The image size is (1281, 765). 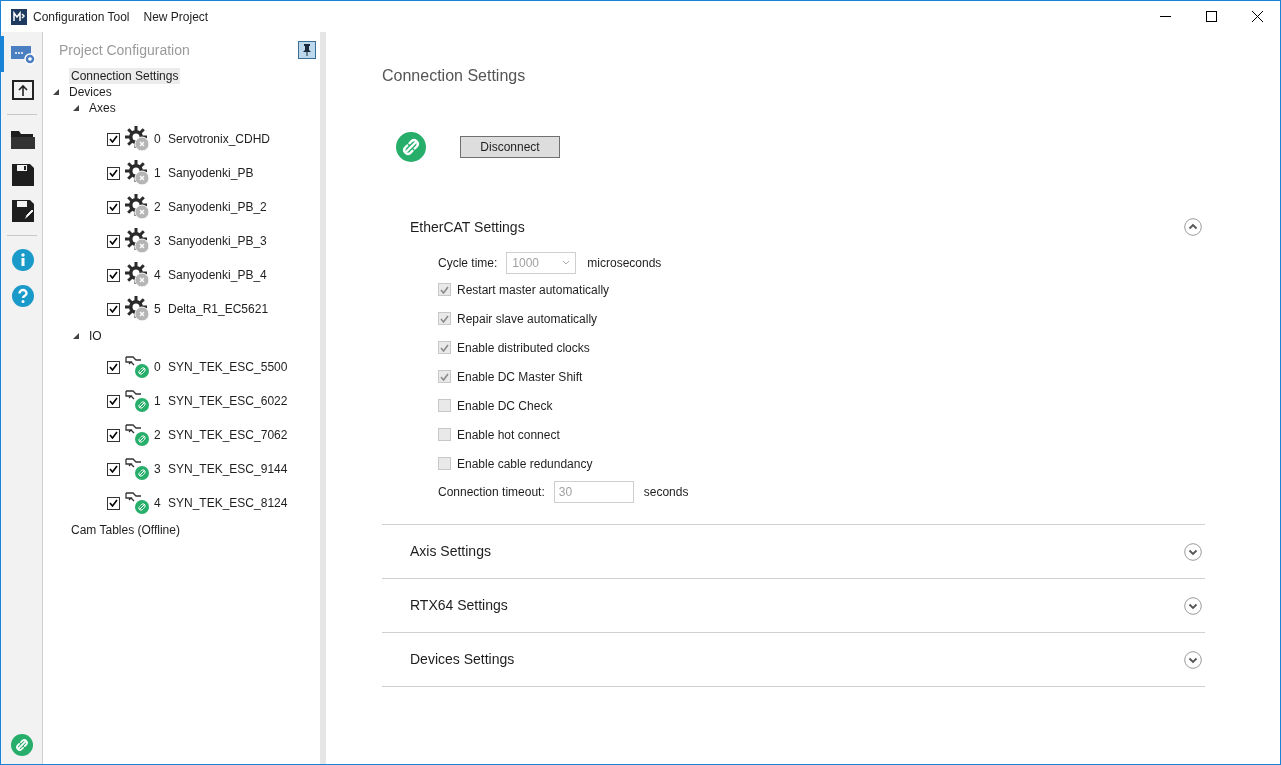 I want to click on info-icon, so click(x=23, y=260).